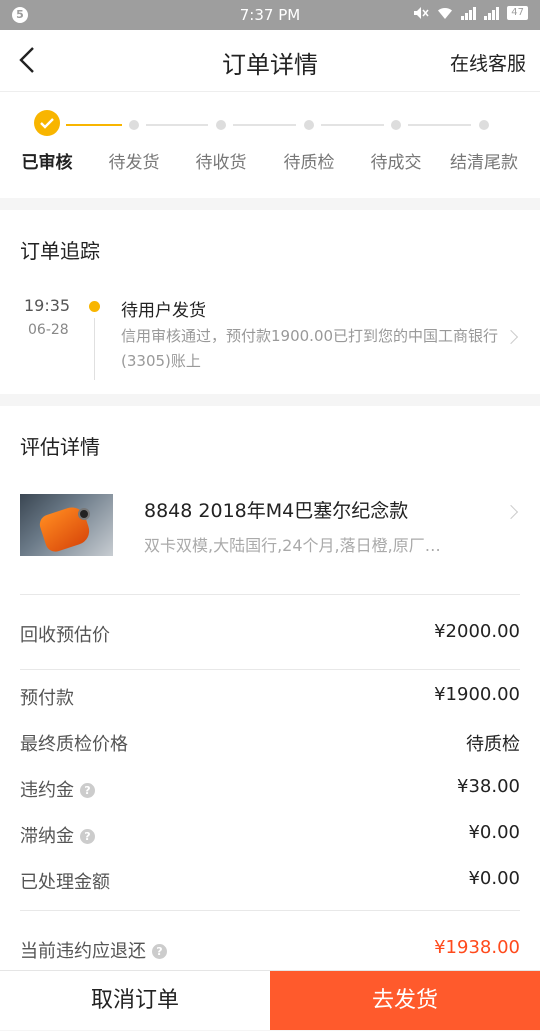 This screenshot has height=1031, width=540. Describe the element at coordinates (94, 125) in the screenshot. I see `progress-line-done` at that location.